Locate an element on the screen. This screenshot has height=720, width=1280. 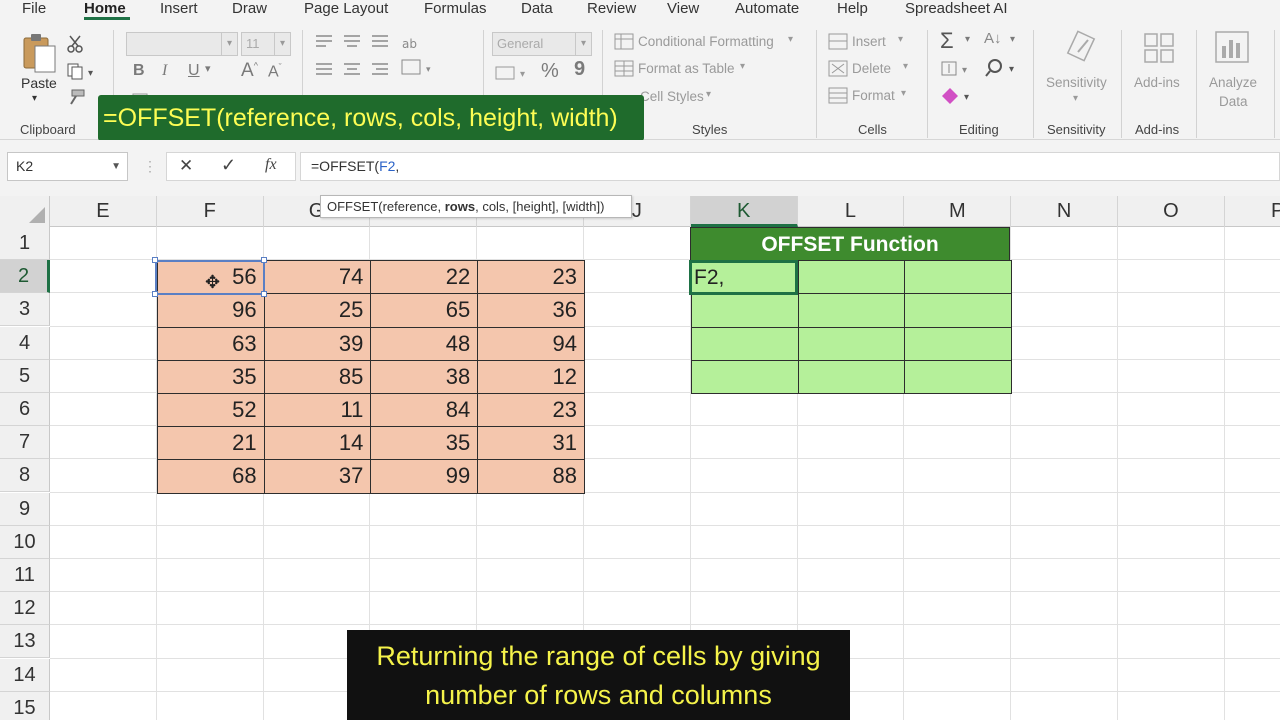
underline-button: U is located at coordinates (194, 71).